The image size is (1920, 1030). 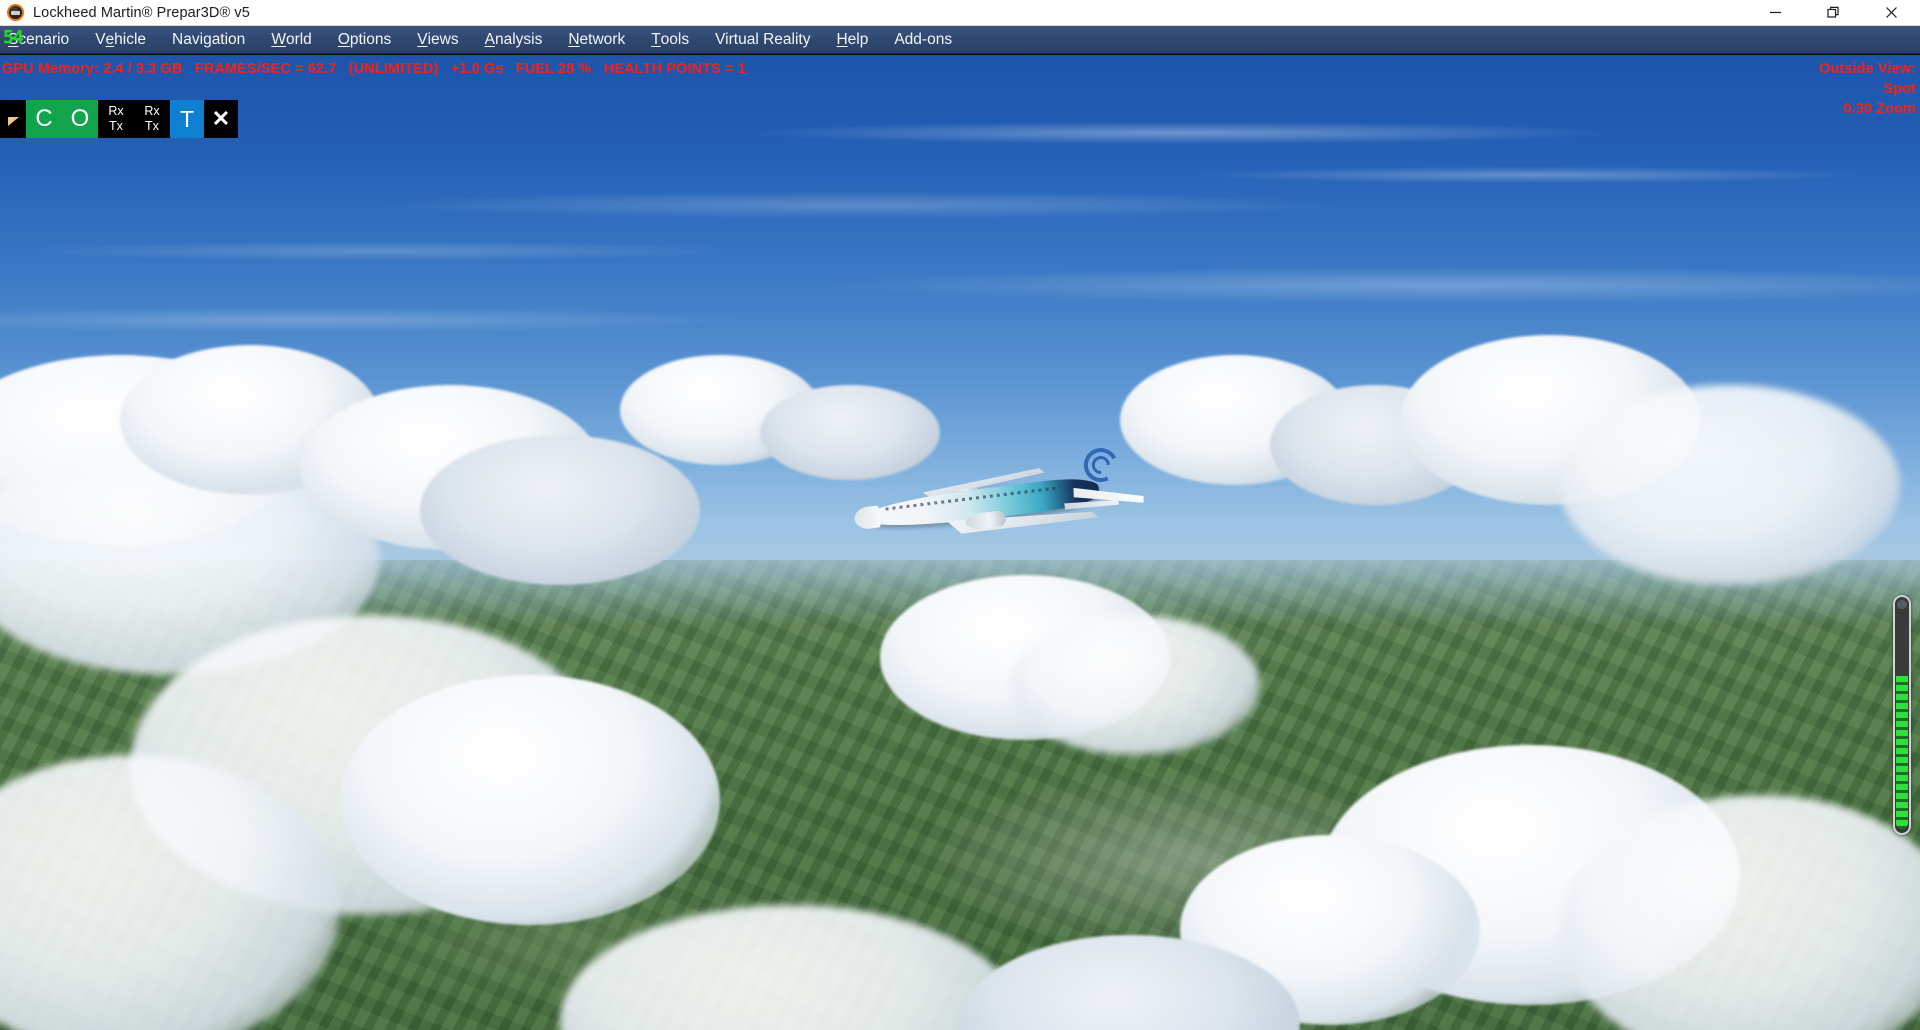 I want to click on text-t-button: T, so click(x=187, y=119).